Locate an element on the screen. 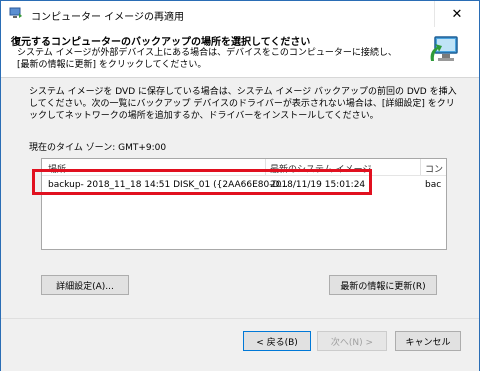 Image resolution: width=480 pixels, height=371 pixels. row-computer: bac is located at coordinates (433, 185).